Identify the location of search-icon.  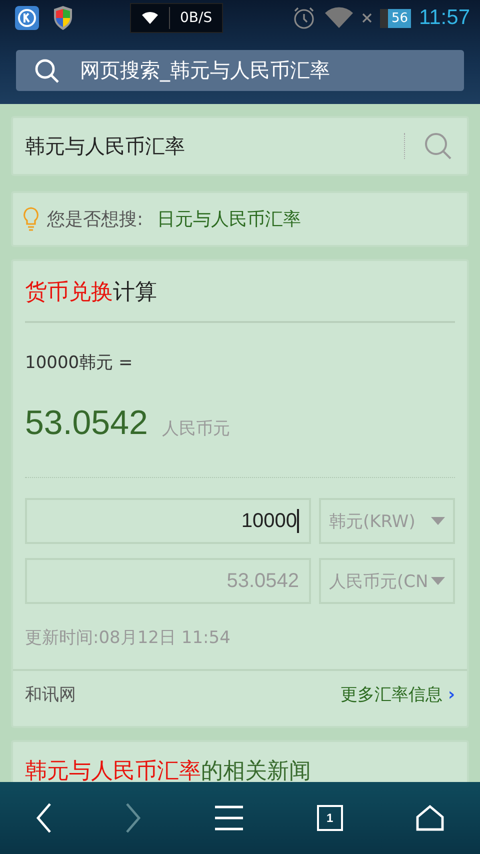
(47, 71).